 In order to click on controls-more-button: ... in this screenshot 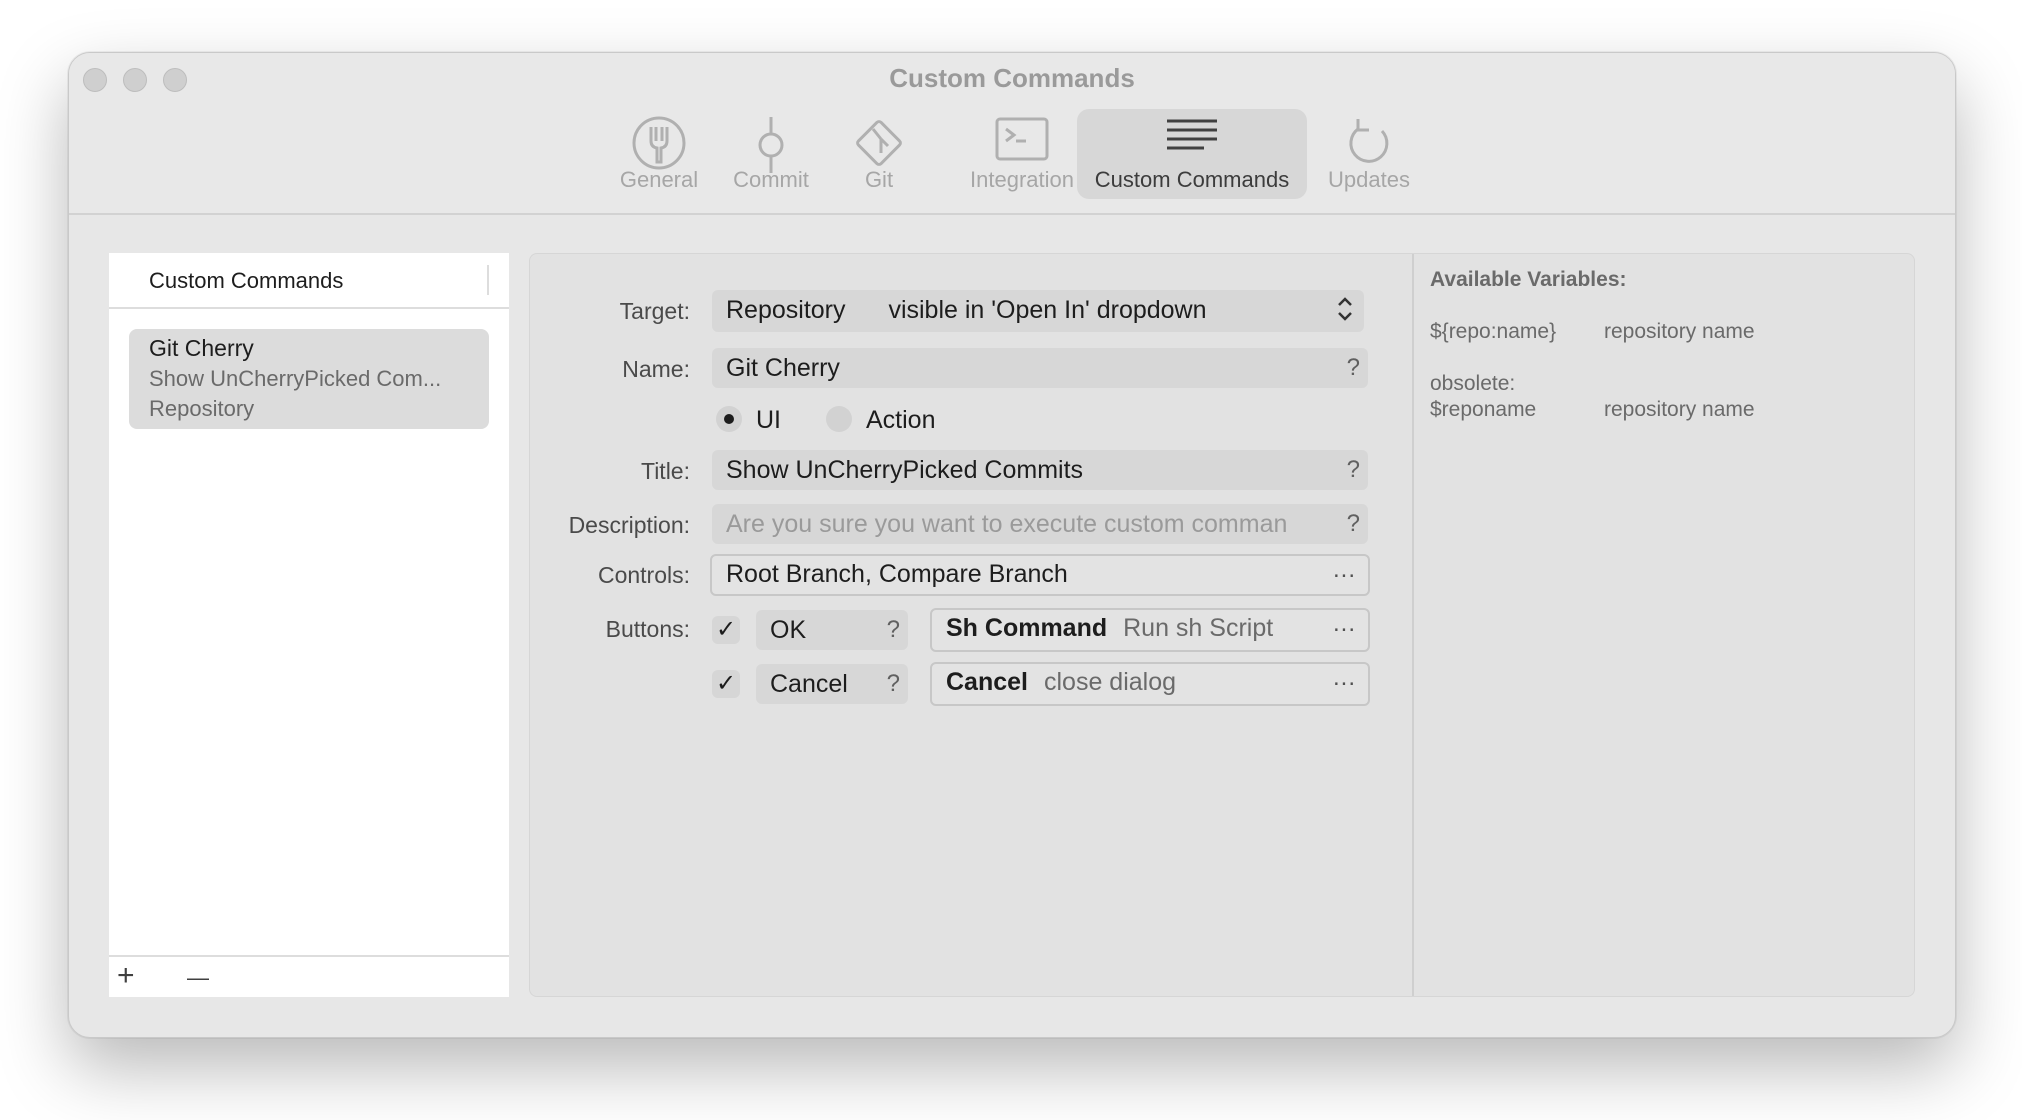, I will do `click(1344, 572)`.